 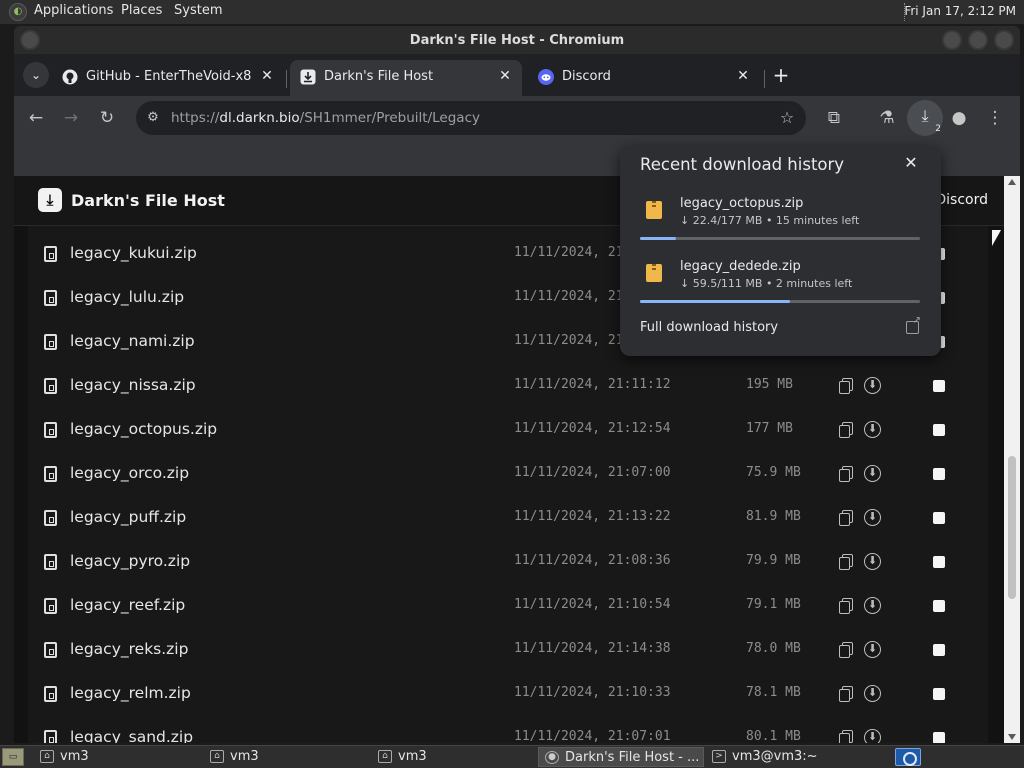 What do you see at coordinates (153, 118) in the screenshot?
I see `site-info-icon: ⚙` at bounding box center [153, 118].